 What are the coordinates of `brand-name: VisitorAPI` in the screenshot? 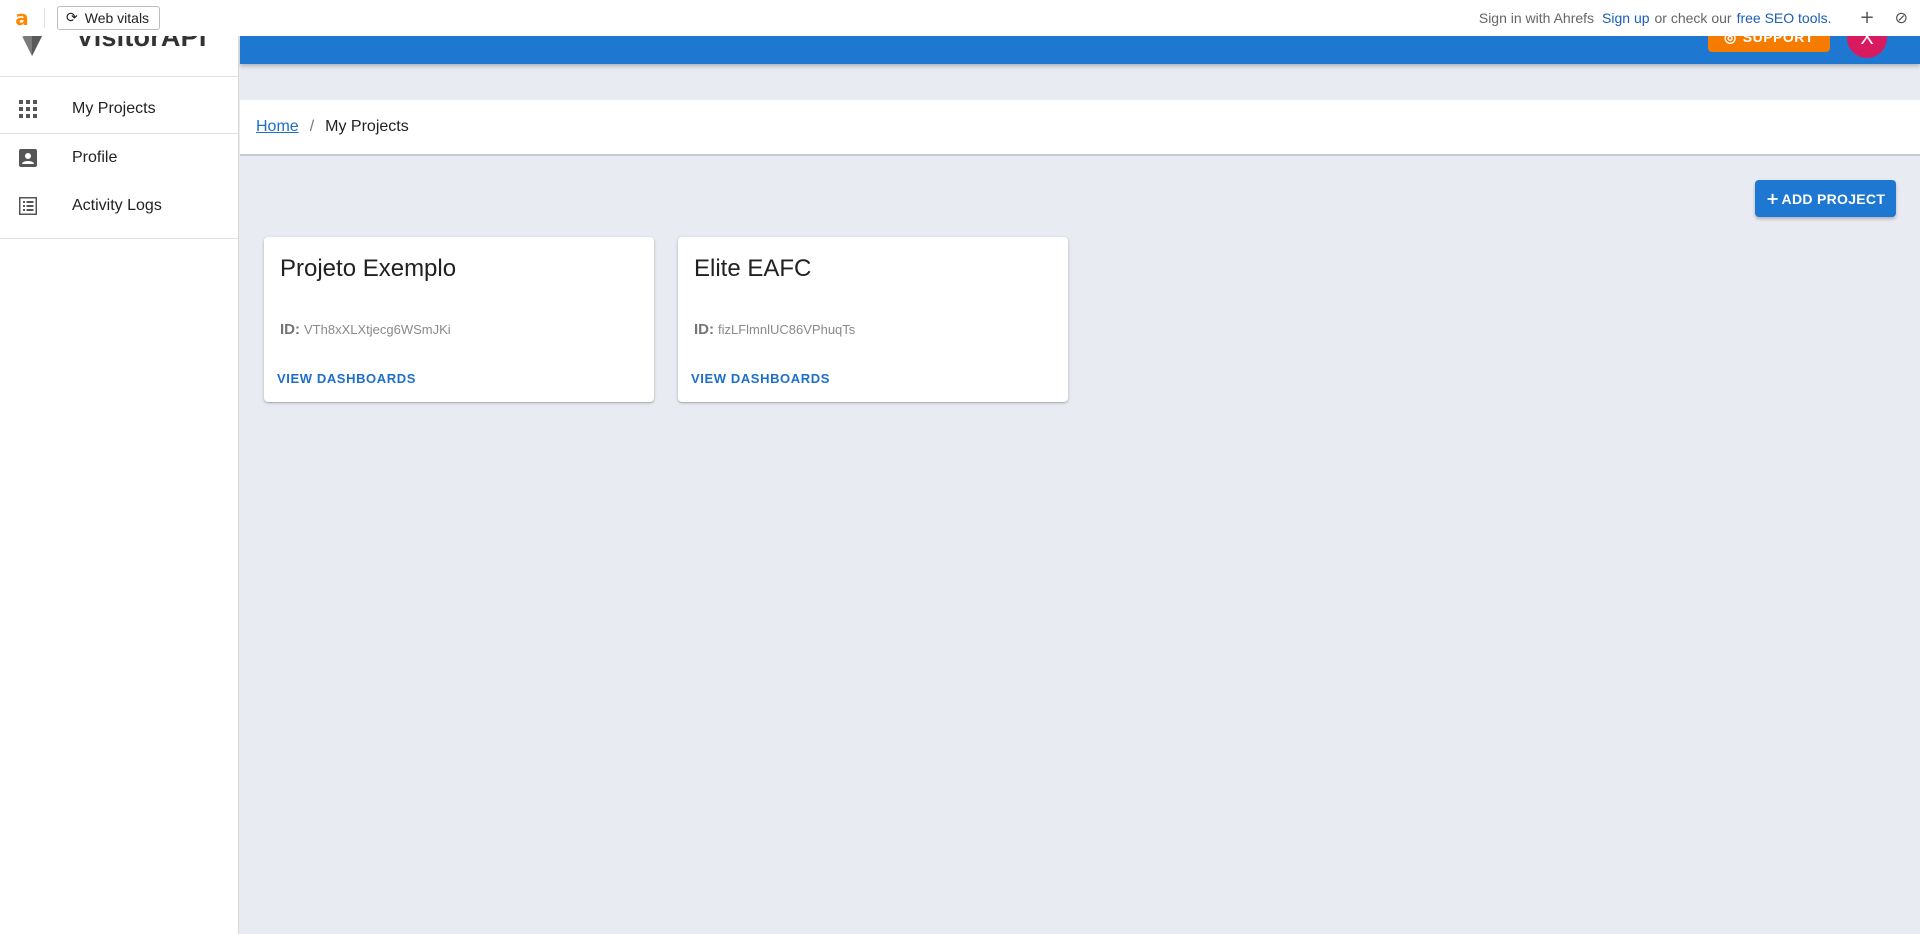 It's located at (141, 44).